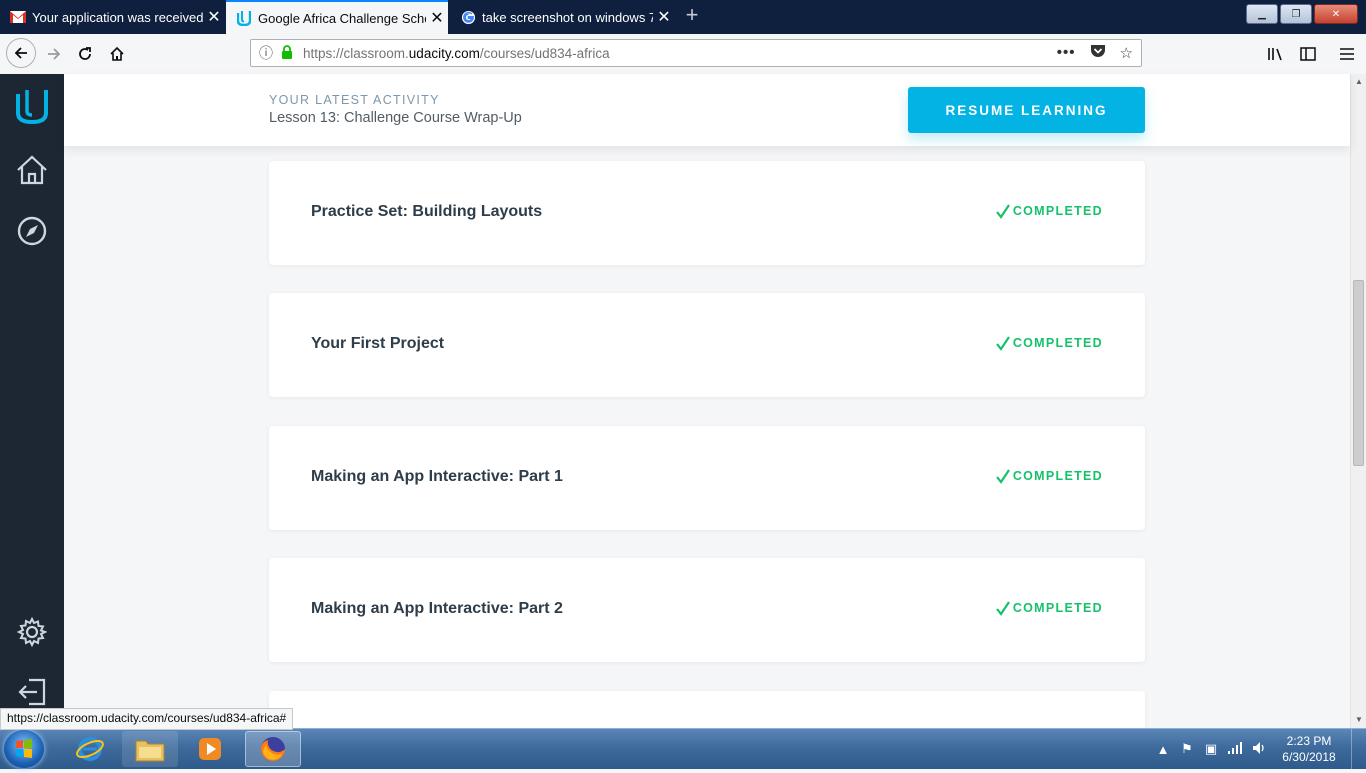 This screenshot has width=1366, height=773. I want to click on latest-activity-lesson: Lesson 13: Challenge Course Wrap-Up, so click(395, 118).